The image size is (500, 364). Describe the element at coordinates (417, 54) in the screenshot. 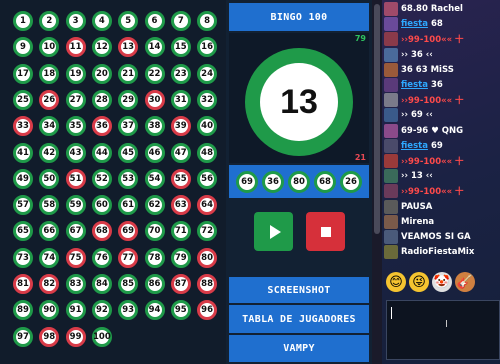

I see `chat-text: ›› 36 ‹‹` at that location.